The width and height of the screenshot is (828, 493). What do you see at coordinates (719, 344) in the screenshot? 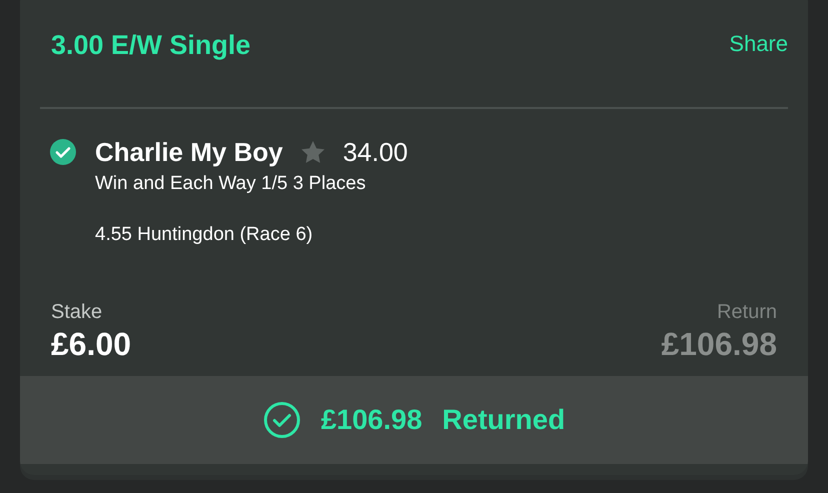
I see `return-value: £106.98` at bounding box center [719, 344].